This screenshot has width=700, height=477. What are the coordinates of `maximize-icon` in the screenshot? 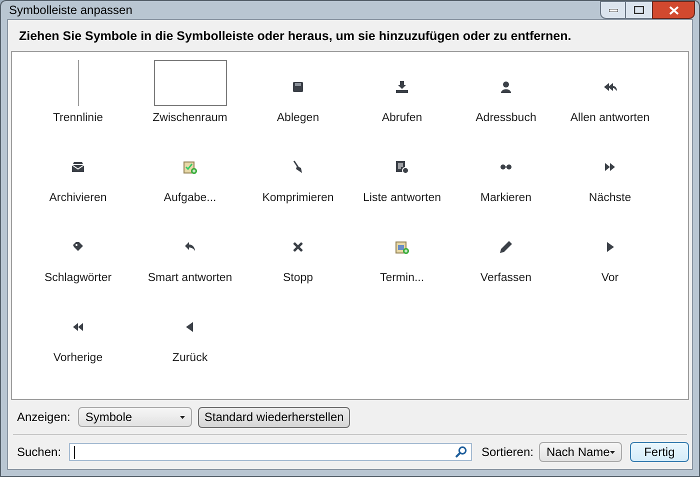 It's located at (639, 10).